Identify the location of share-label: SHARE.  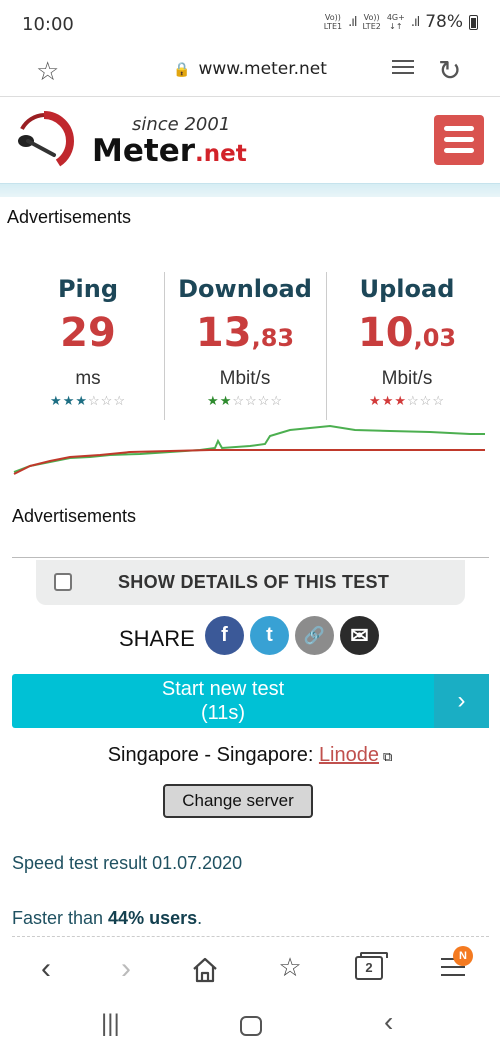
(157, 638).